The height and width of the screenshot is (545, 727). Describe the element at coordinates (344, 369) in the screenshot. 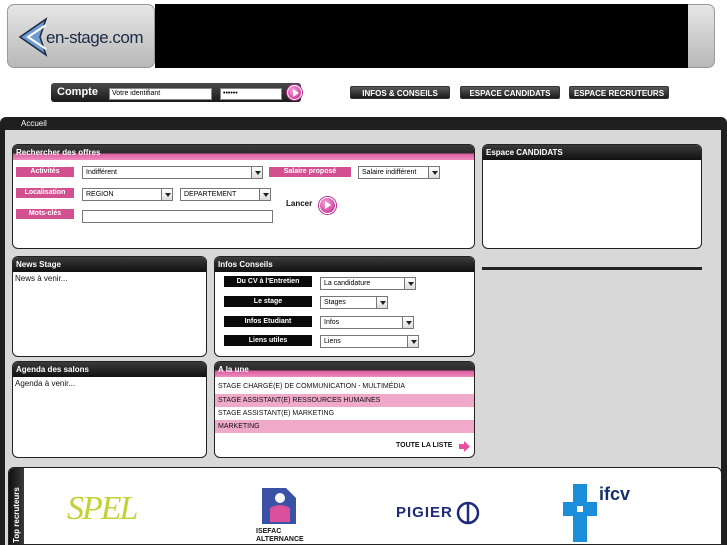

I see `a-la-une-title: A la une` at that location.